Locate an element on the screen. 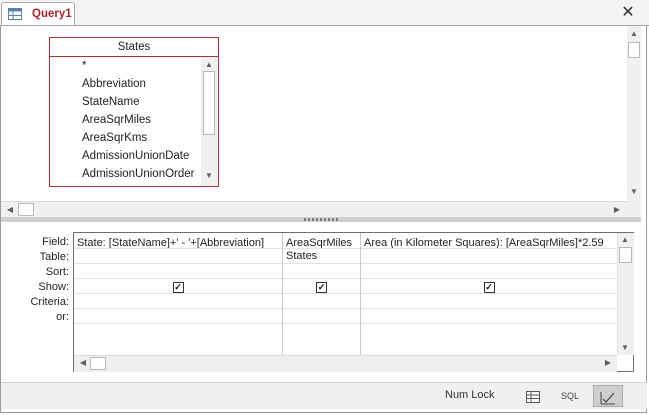 Image resolution: width=649 pixels, height=415 pixels. tab-label: Query1 is located at coordinates (52, 14).